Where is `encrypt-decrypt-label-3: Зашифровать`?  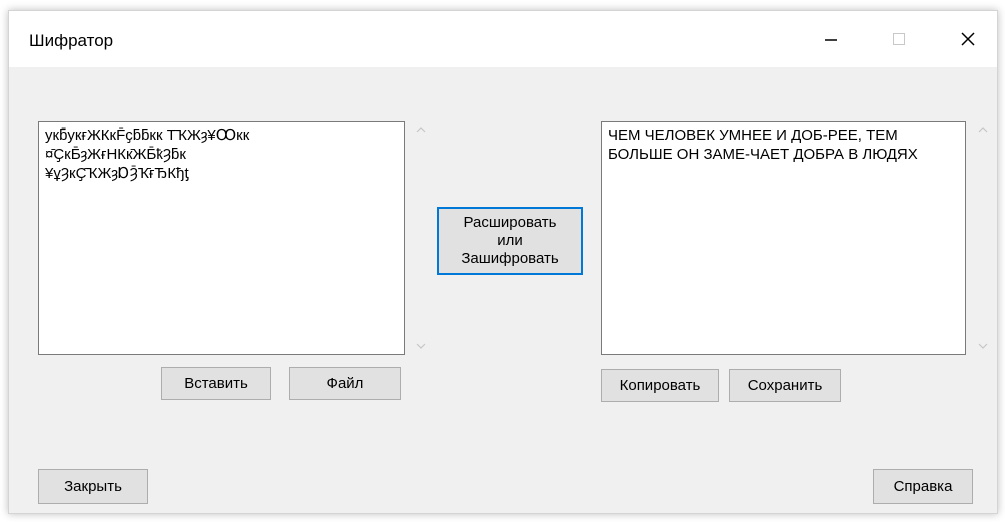 encrypt-decrypt-label-3: Зашифровать is located at coordinates (510, 258).